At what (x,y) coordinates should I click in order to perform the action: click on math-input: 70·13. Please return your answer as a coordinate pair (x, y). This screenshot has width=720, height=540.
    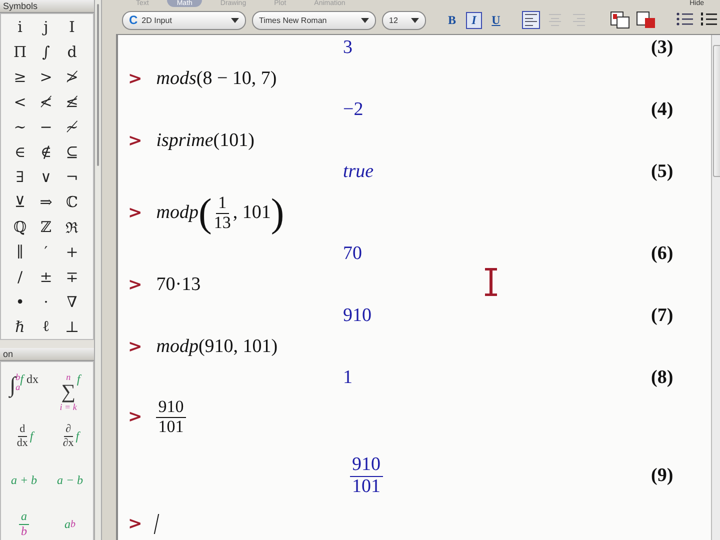
    Looking at the image, I should click on (178, 285).